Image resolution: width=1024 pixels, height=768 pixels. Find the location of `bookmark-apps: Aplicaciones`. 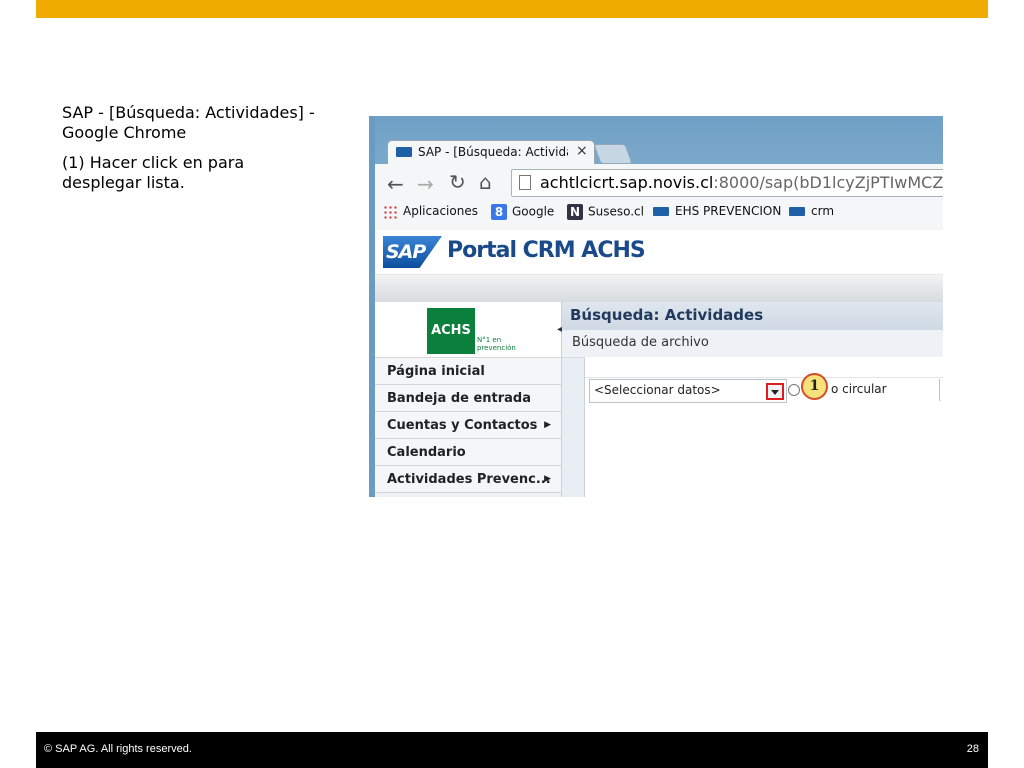

bookmark-apps: Aplicaciones is located at coordinates (430, 211).